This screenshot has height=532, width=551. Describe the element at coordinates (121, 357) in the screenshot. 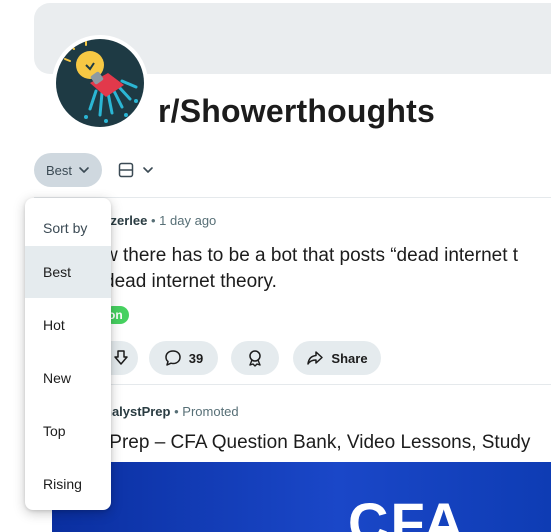

I see `downvote-icon` at that location.